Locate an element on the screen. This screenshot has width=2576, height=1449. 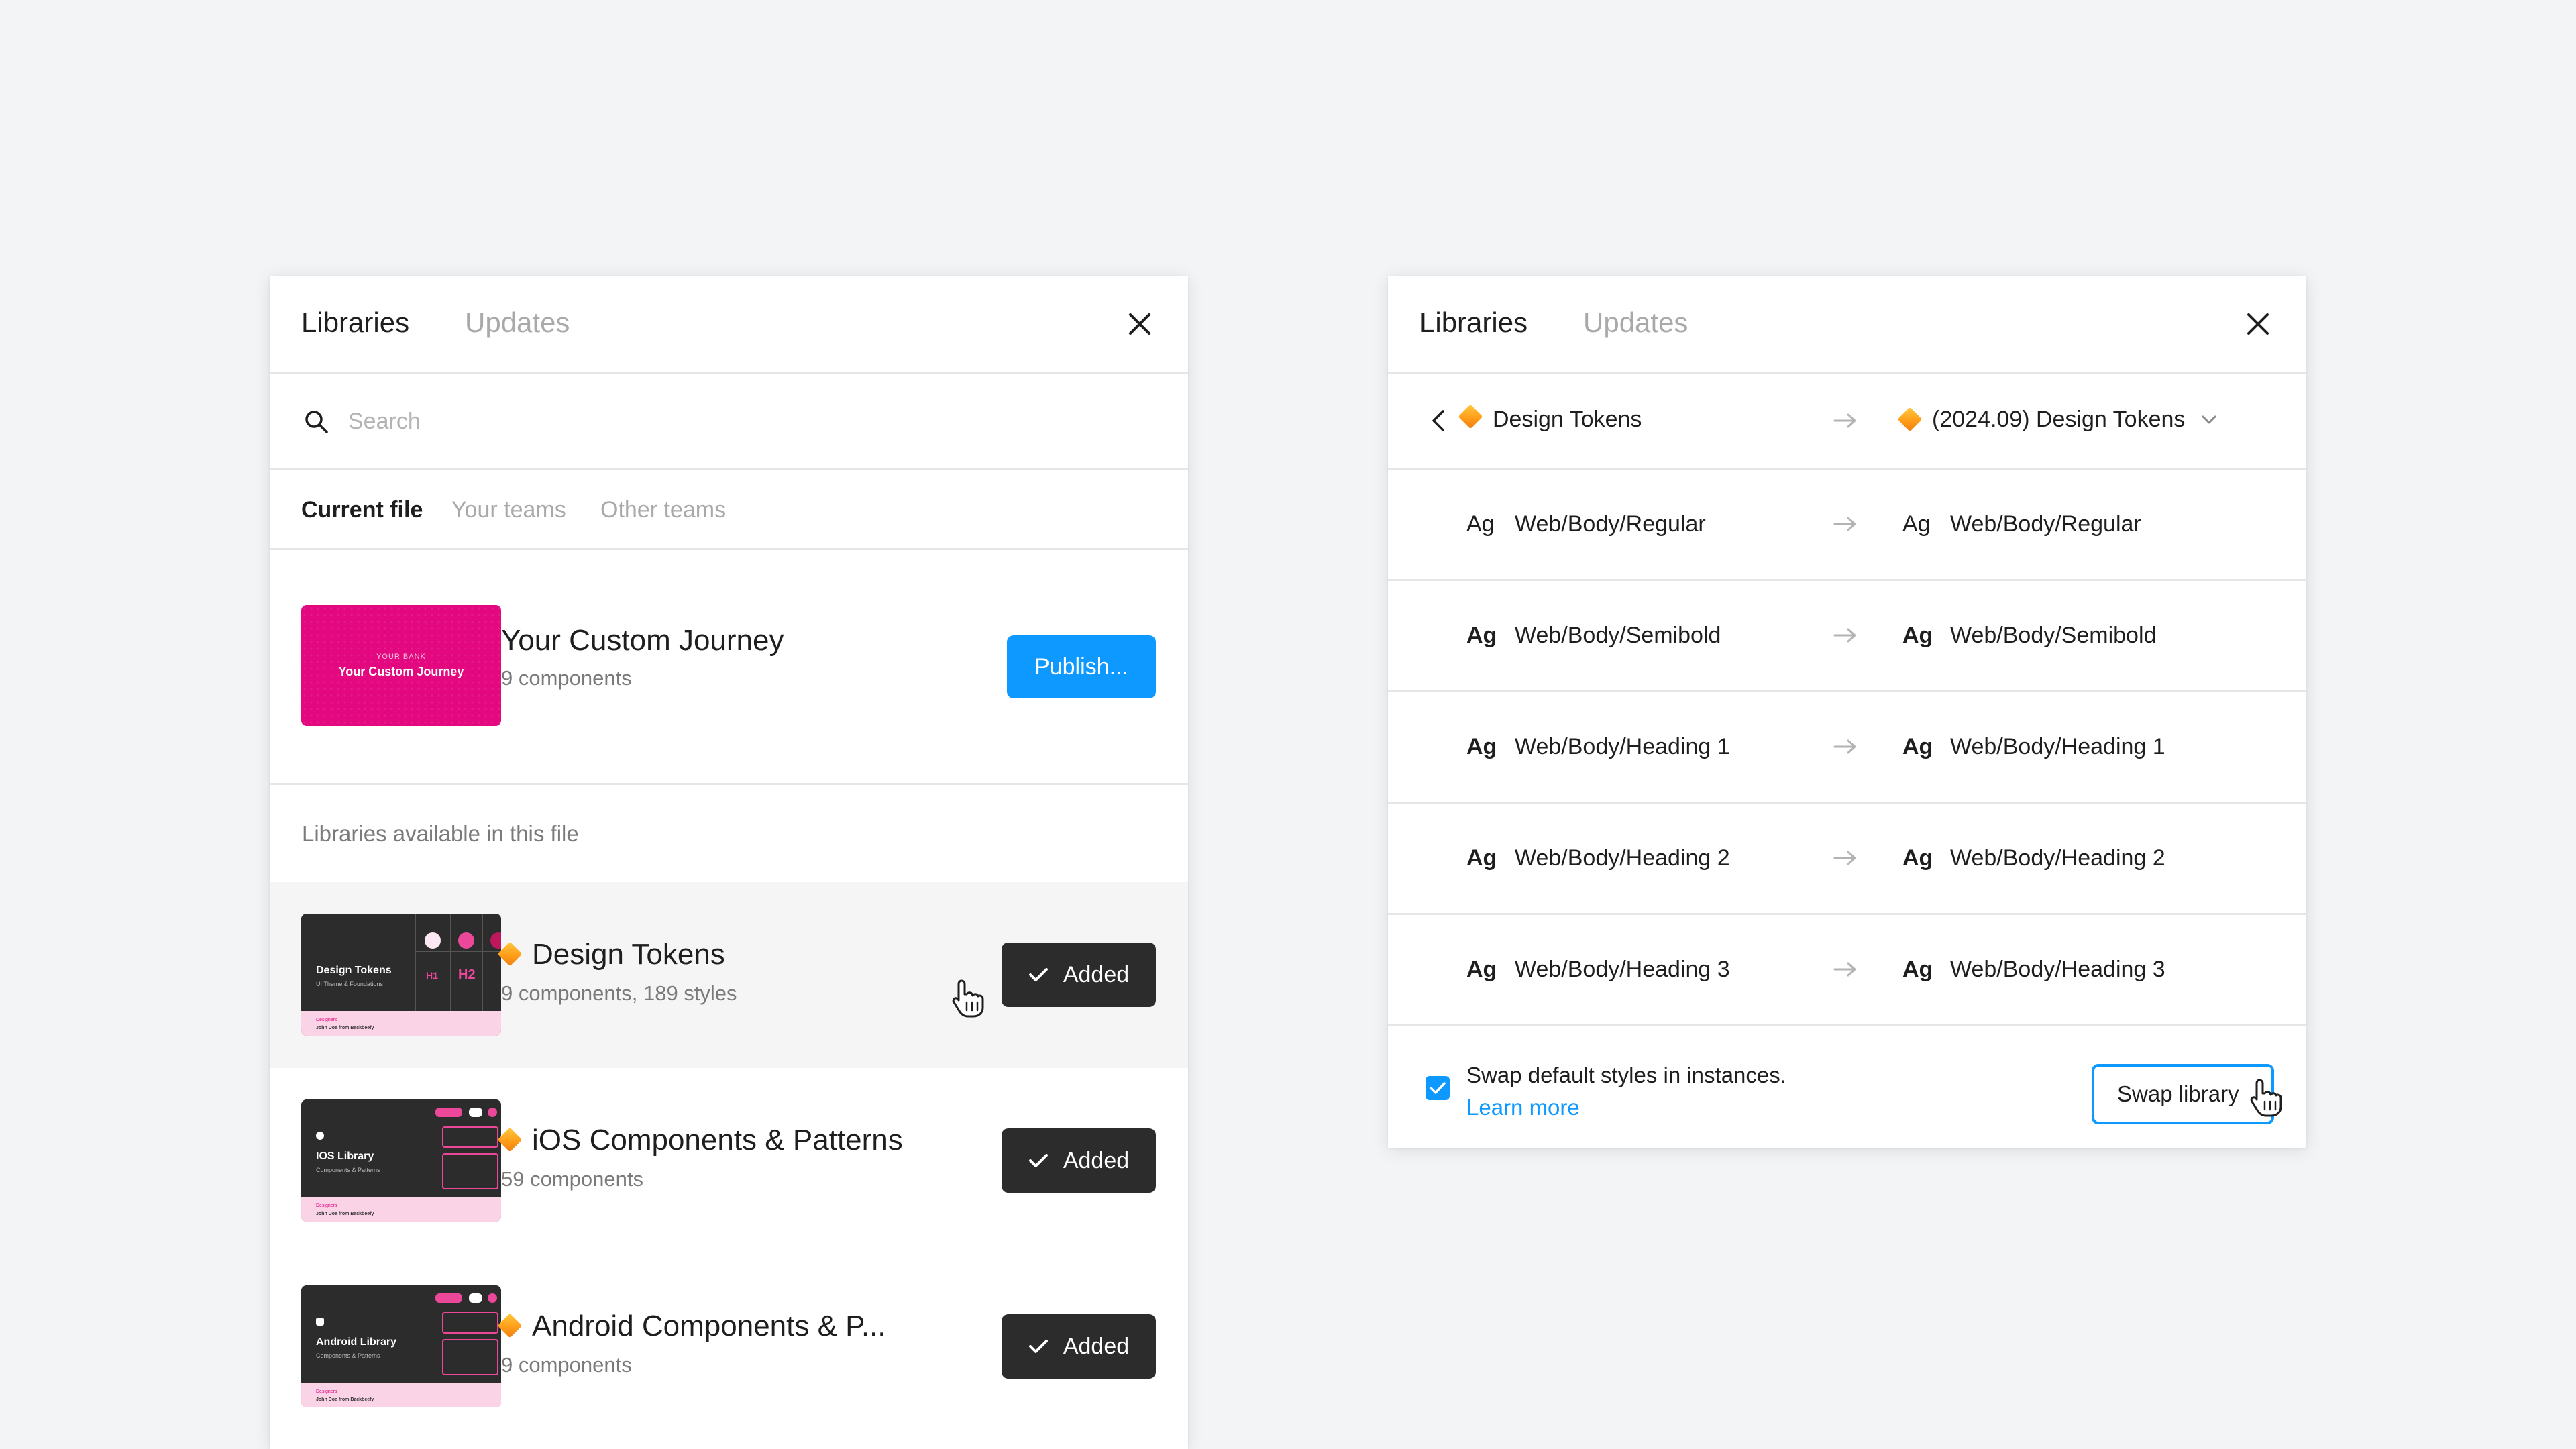
source-style-name: Web/Body/Heading 1 is located at coordinates (1622, 746).